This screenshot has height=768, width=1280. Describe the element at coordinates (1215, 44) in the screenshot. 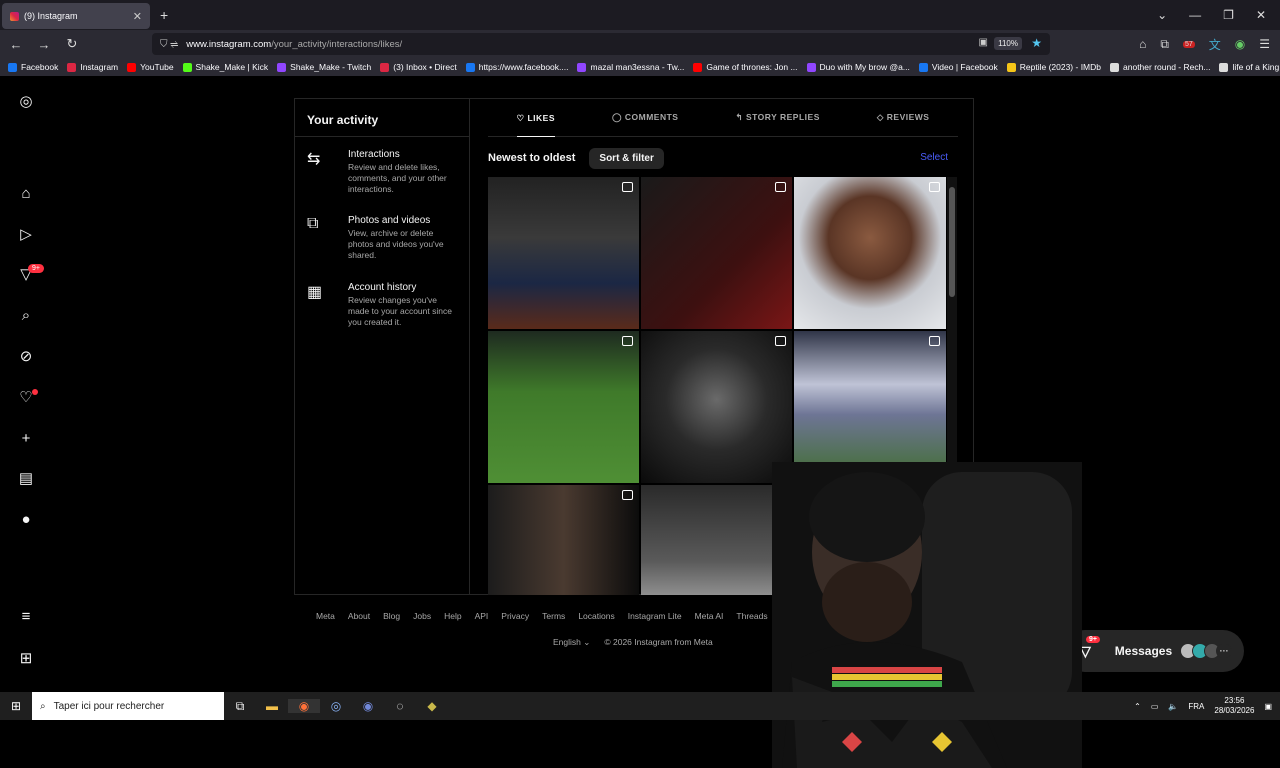

I see `translate-icon: 文` at that location.